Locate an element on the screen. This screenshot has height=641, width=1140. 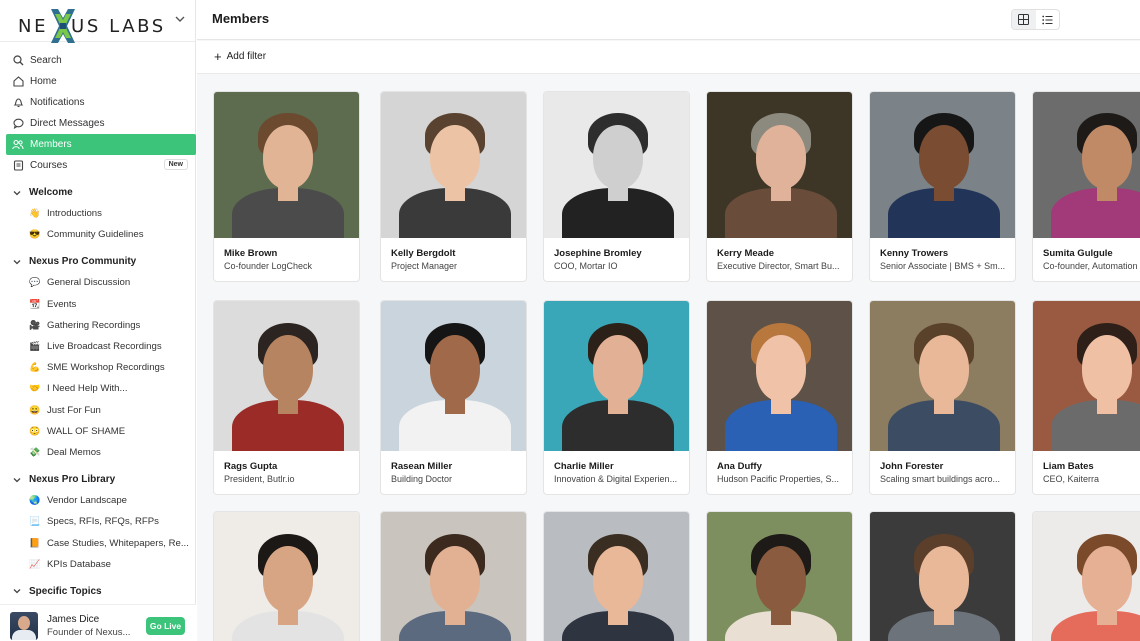
member-card: Rags Gupta President, Butlr.io is located at coordinates (286, 397).